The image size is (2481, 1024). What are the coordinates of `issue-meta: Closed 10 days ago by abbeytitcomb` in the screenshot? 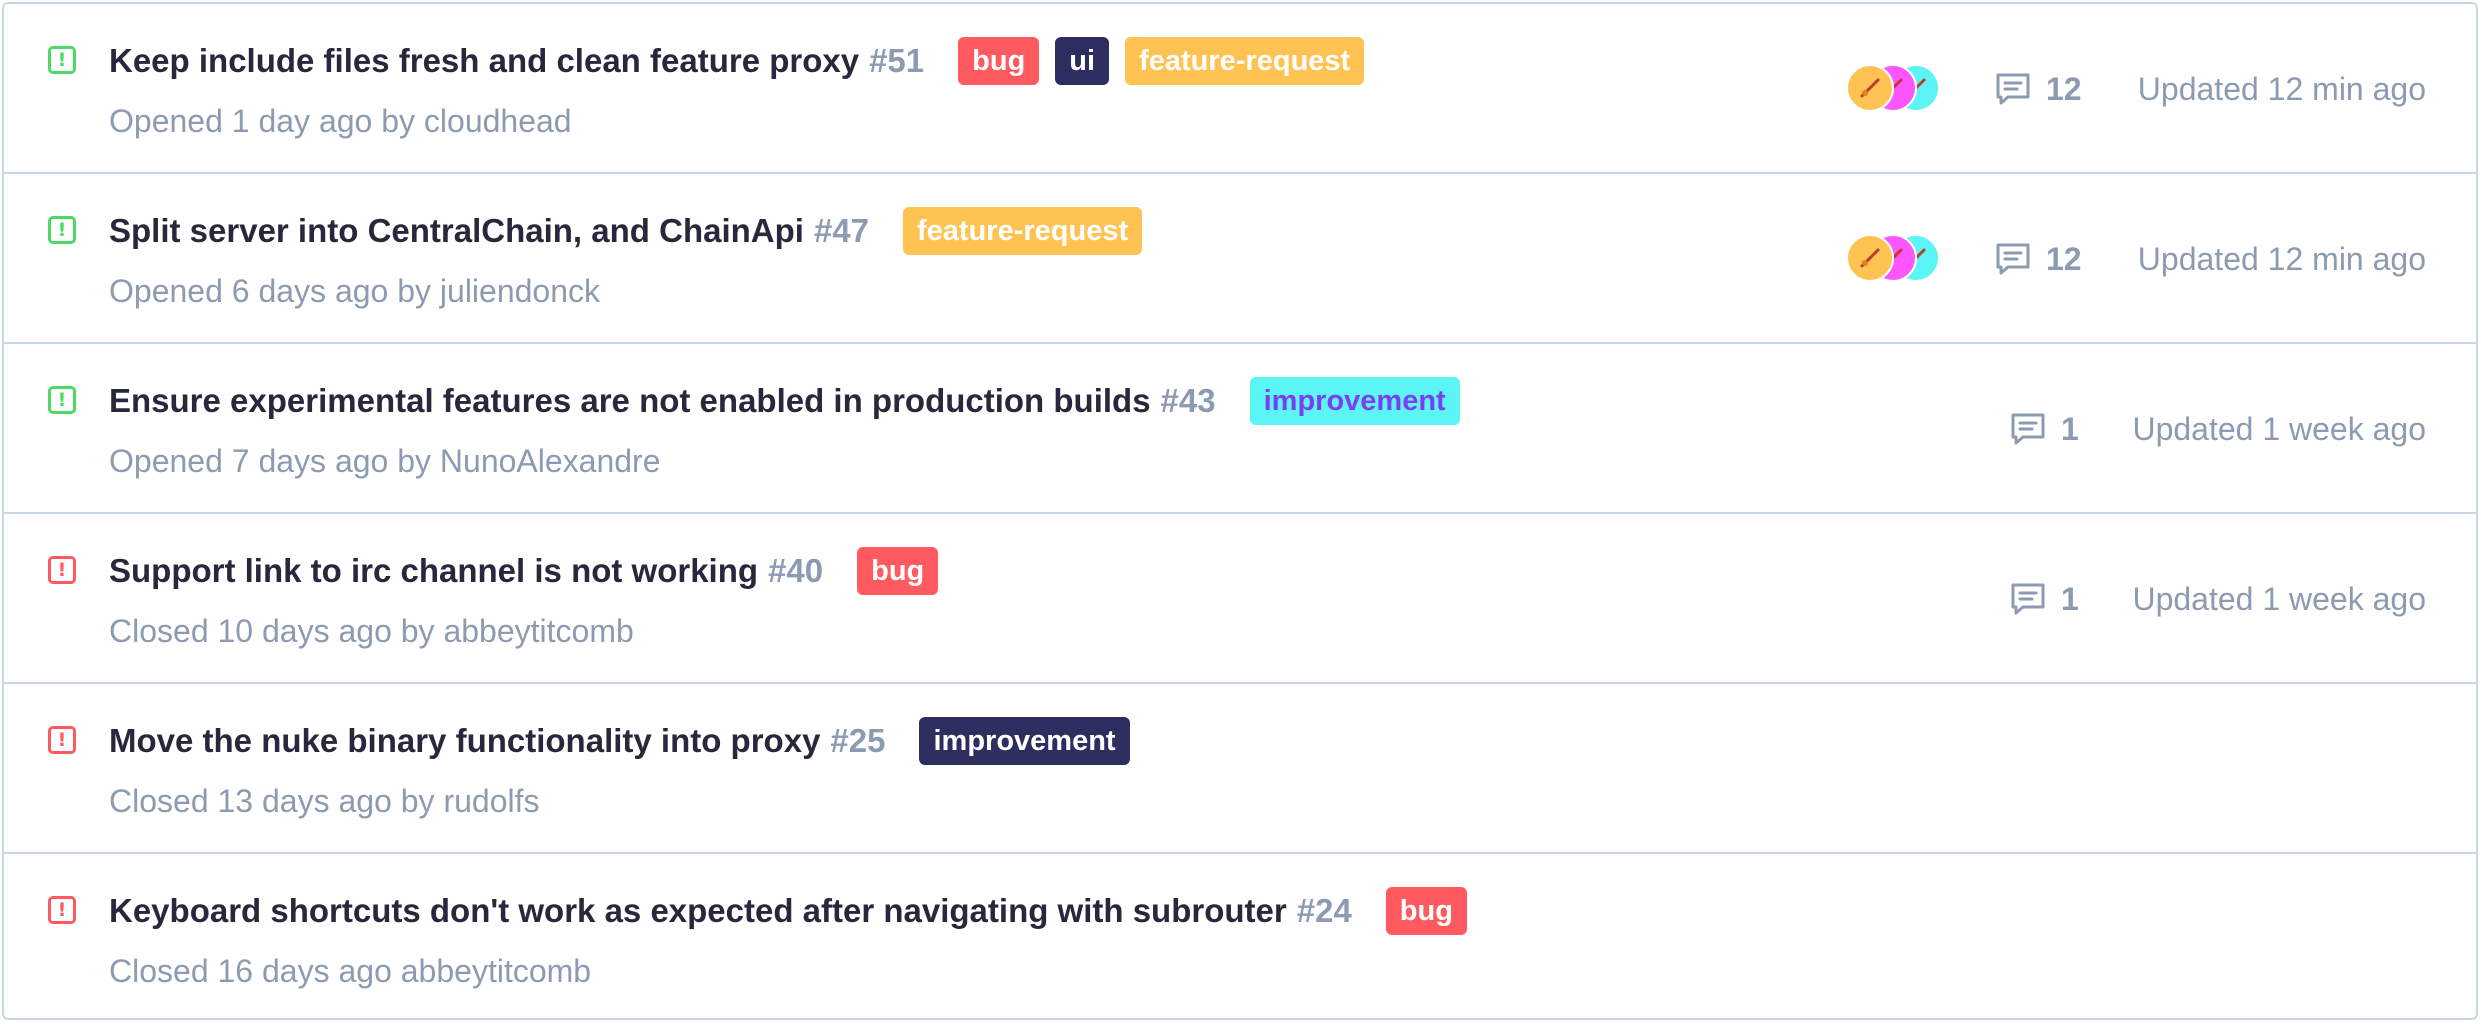 It's located at (371, 631).